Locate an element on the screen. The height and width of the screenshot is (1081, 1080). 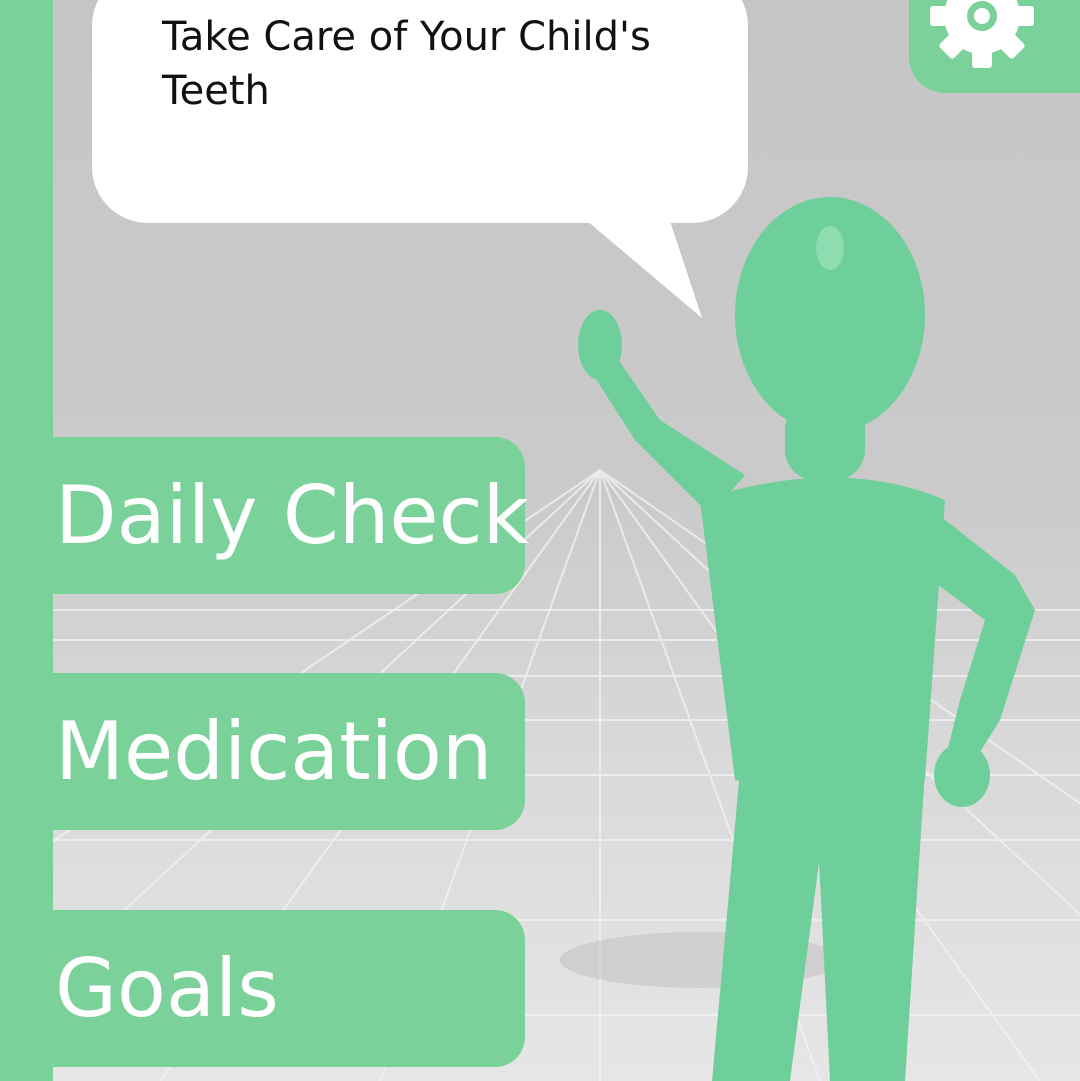
settings-button is located at coordinates (994, 46).